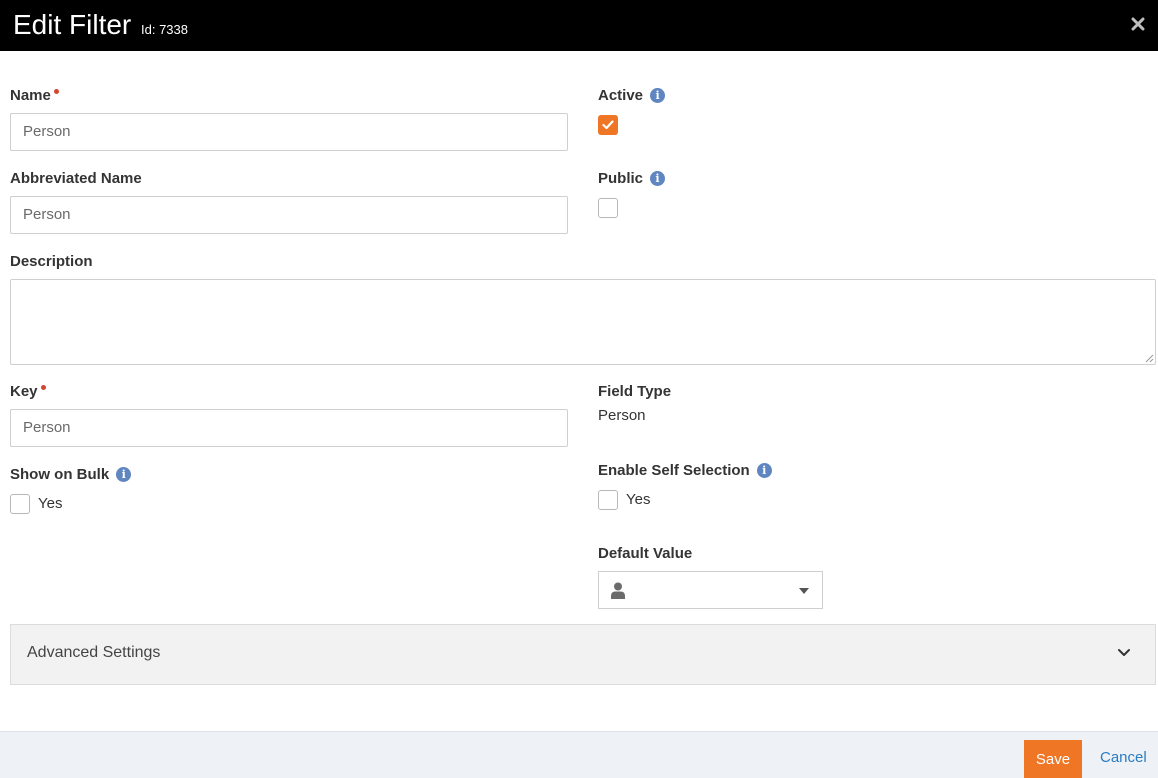 The width and height of the screenshot is (1158, 778). What do you see at coordinates (72, 24) in the screenshot?
I see `modal-title: Edit Filter` at bounding box center [72, 24].